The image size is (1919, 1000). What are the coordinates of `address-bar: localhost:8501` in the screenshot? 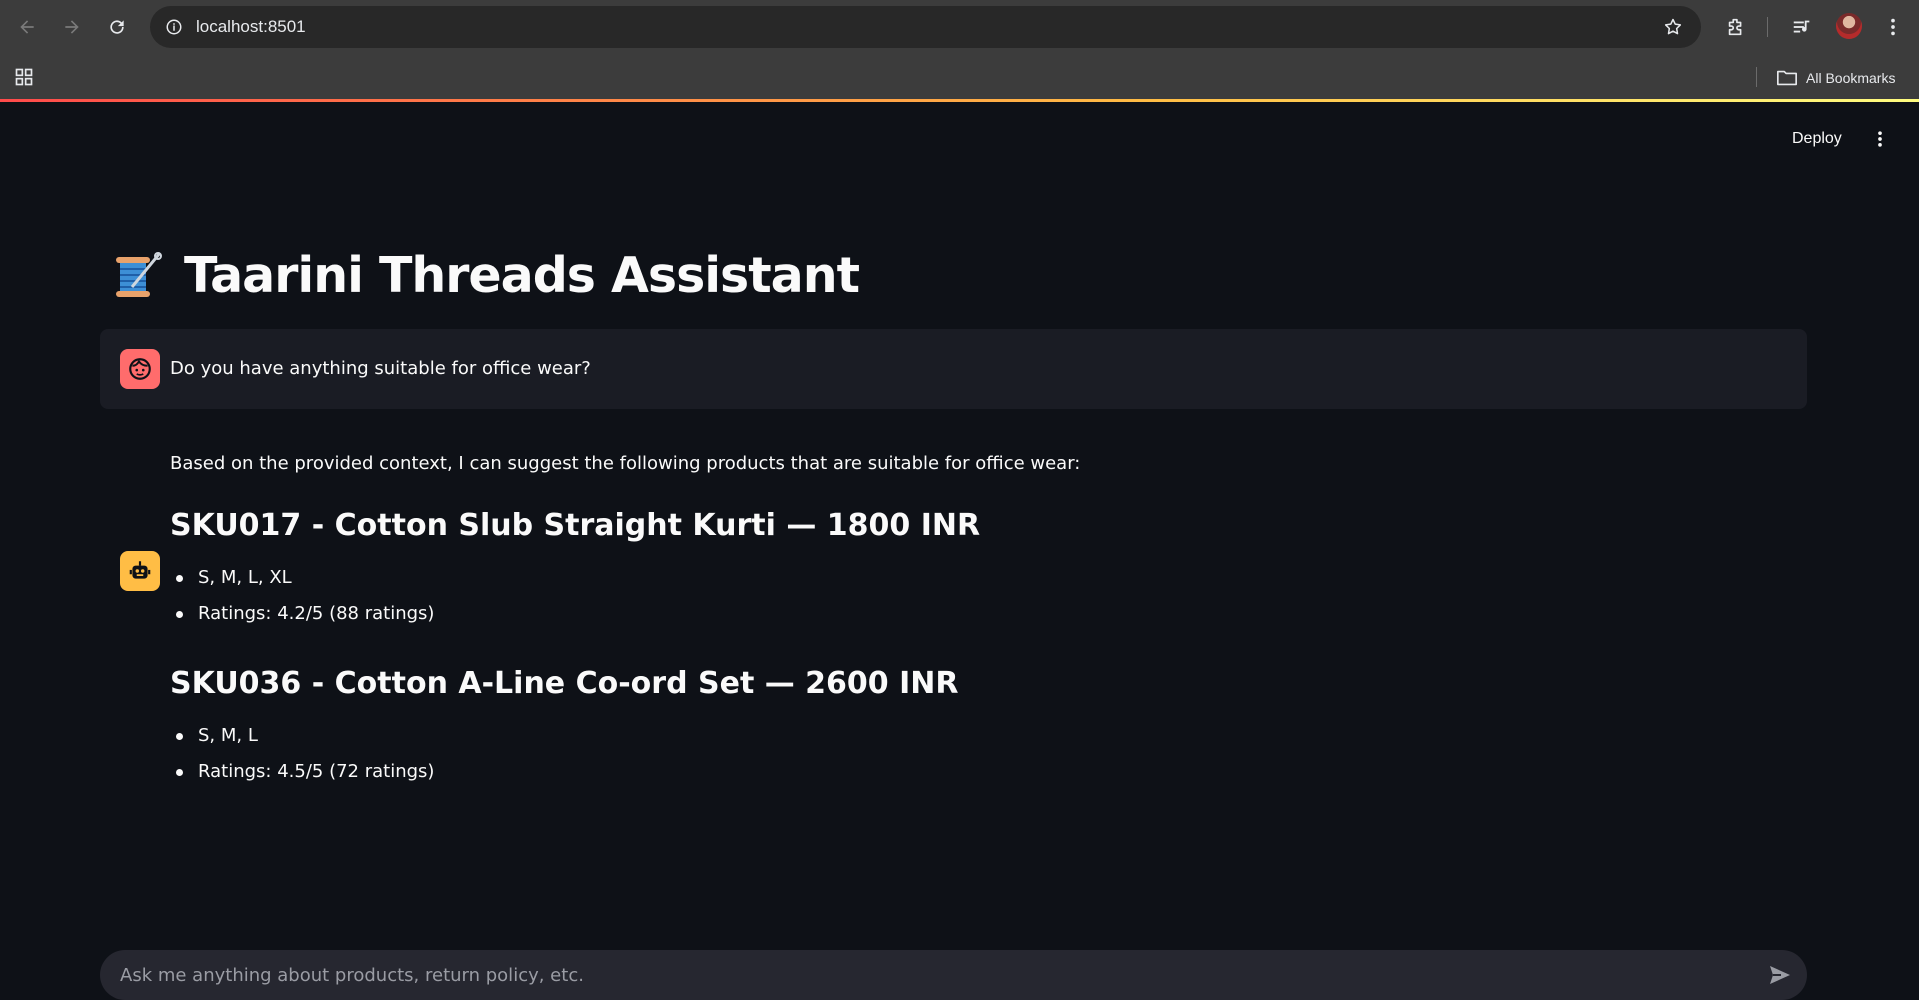 It's located at (925, 27).